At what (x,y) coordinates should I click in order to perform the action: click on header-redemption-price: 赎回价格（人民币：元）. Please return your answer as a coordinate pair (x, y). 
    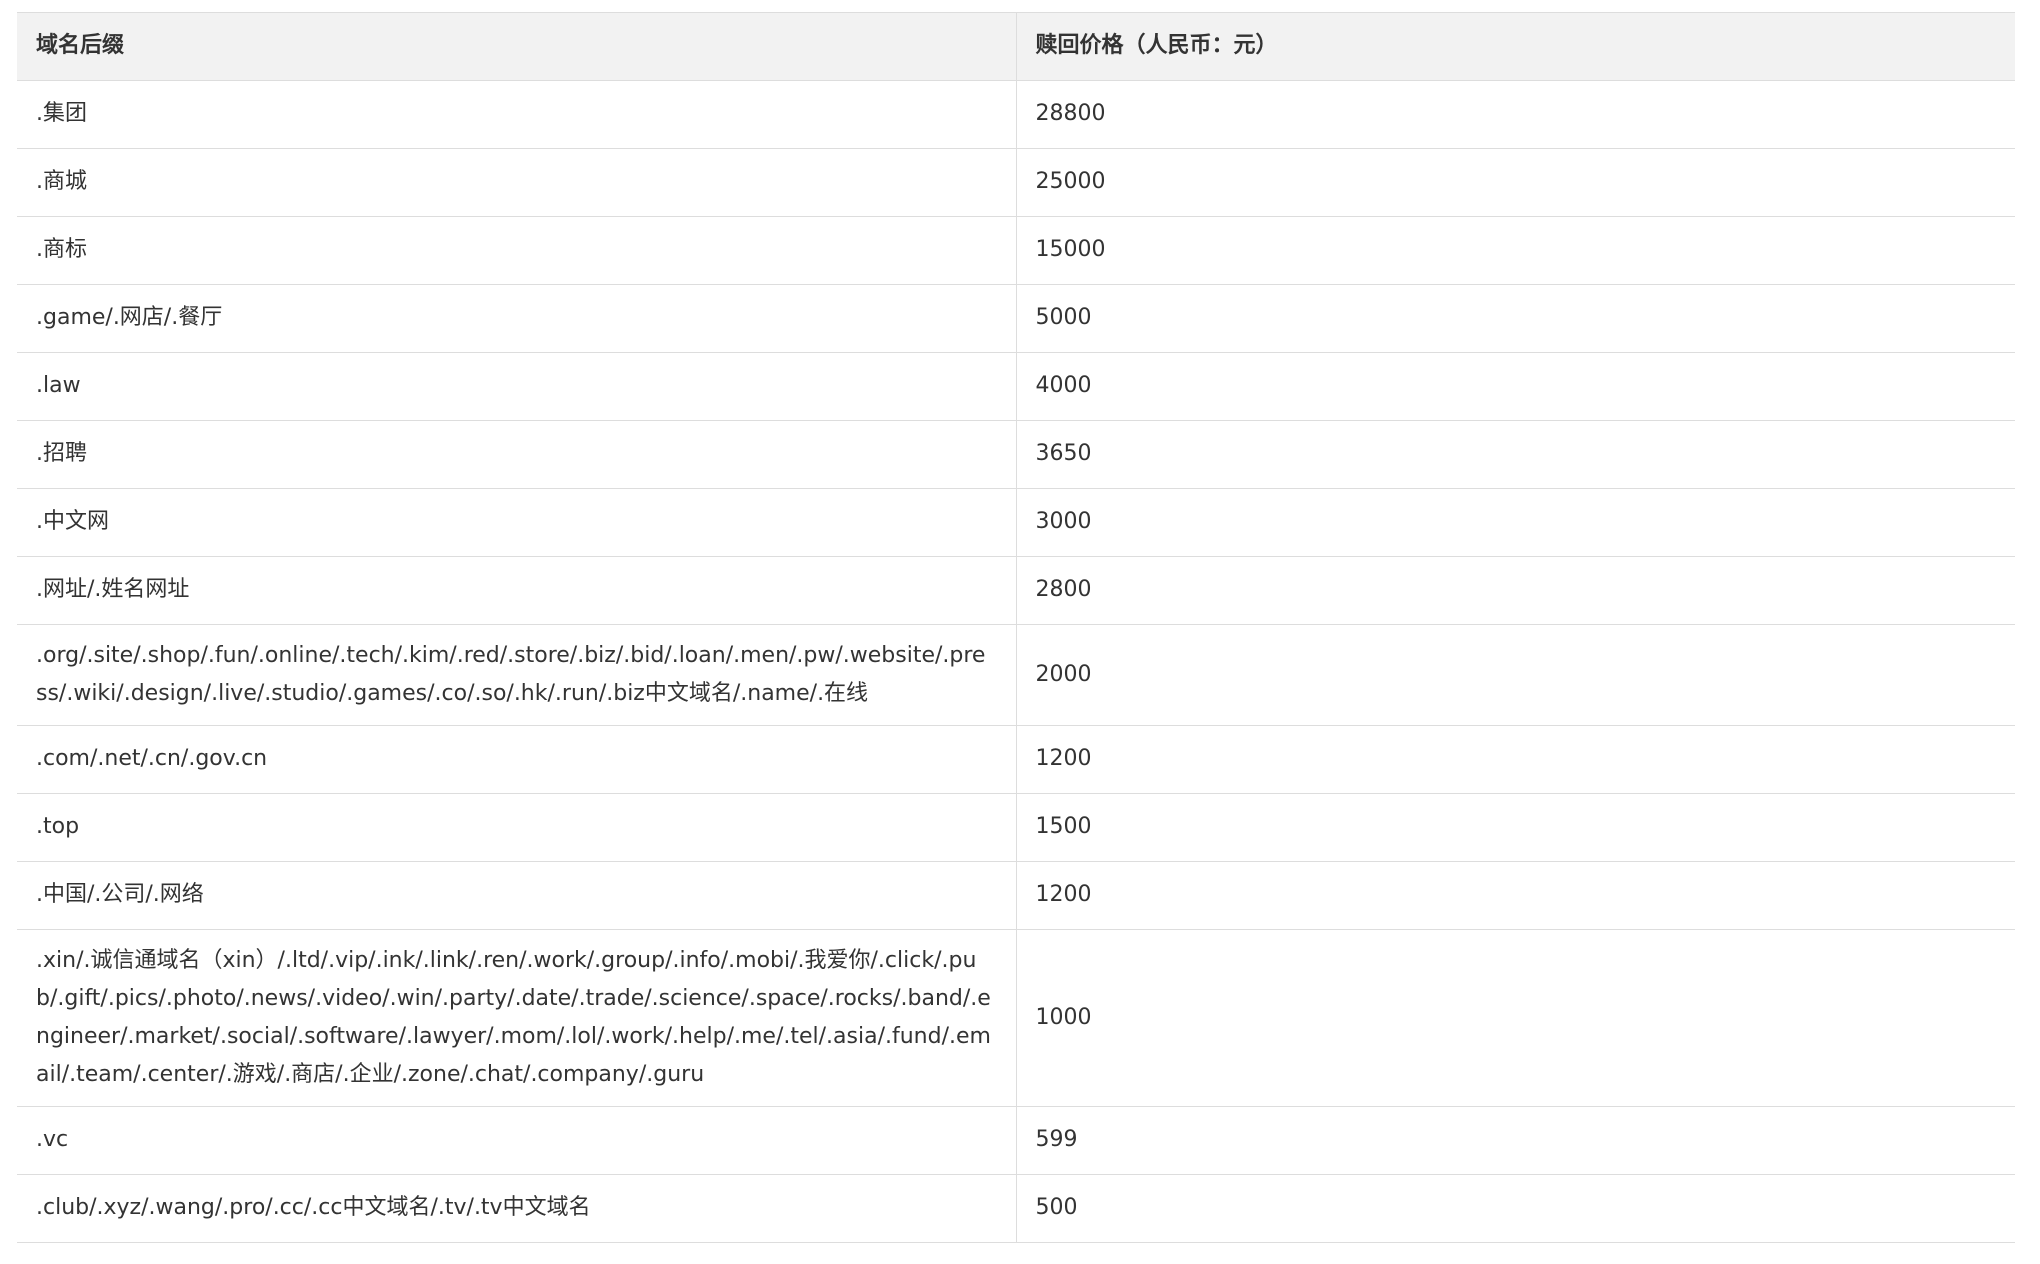
    Looking at the image, I should click on (1515, 47).